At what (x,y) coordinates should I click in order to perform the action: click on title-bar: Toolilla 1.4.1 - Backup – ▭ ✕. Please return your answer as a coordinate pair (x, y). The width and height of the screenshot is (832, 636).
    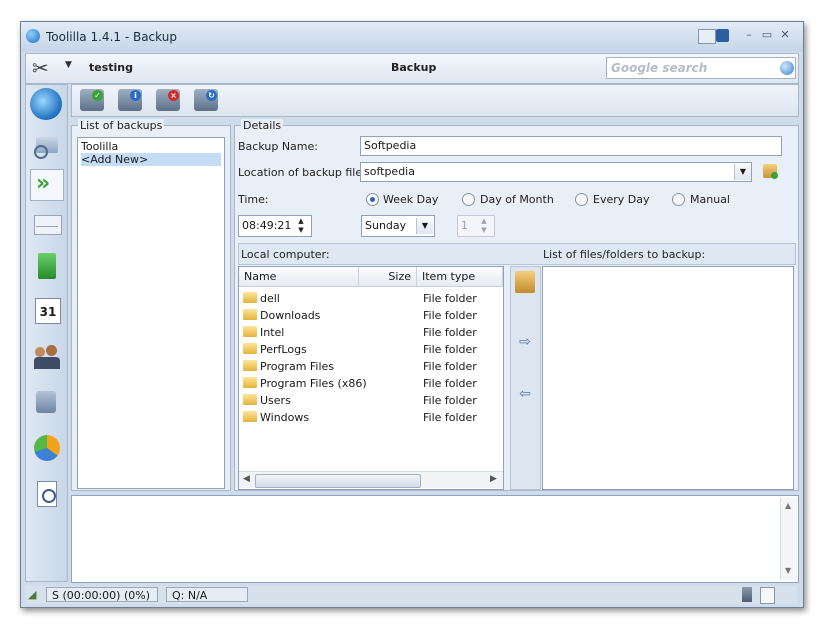
    Looking at the image, I should click on (412, 37).